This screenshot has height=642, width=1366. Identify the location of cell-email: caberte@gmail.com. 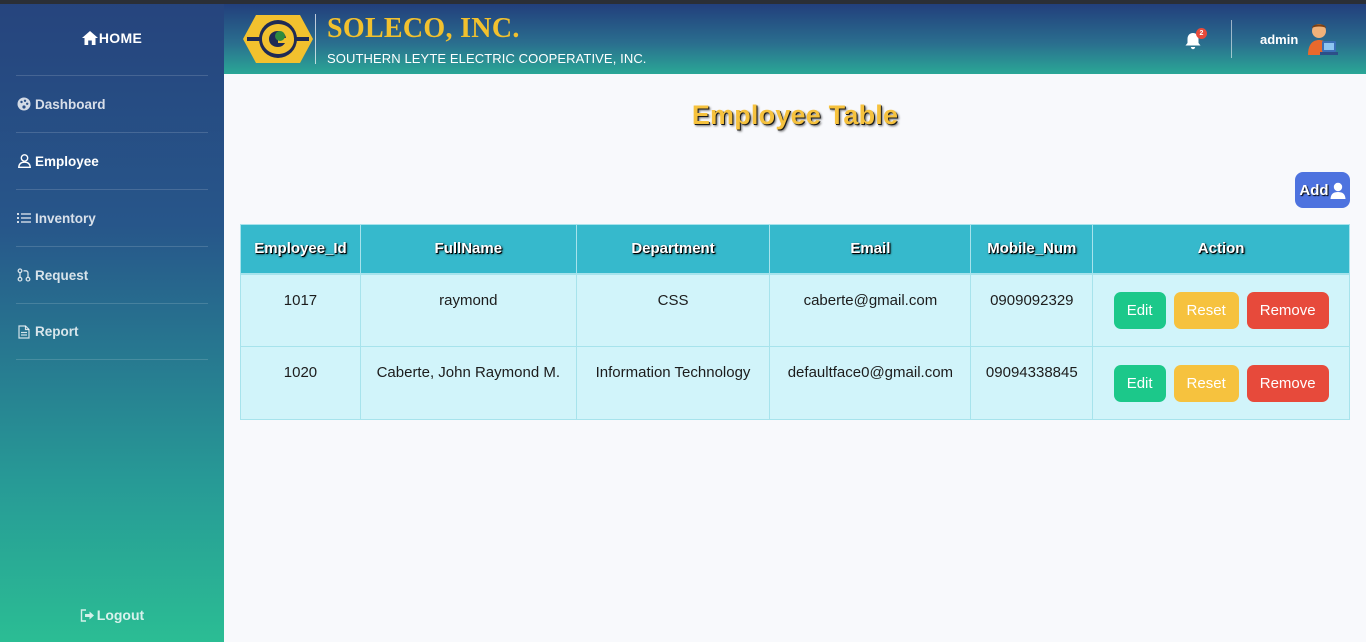
(870, 310).